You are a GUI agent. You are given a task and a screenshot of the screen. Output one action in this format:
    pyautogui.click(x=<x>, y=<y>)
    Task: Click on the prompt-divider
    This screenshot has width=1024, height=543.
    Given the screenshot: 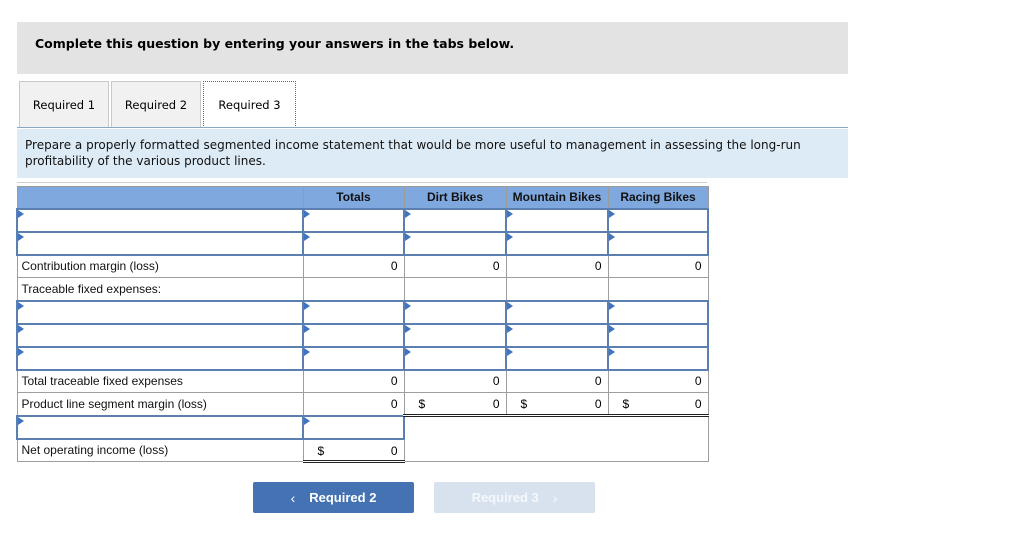 What is the action you would take?
    pyautogui.click(x=362, y=182)
    